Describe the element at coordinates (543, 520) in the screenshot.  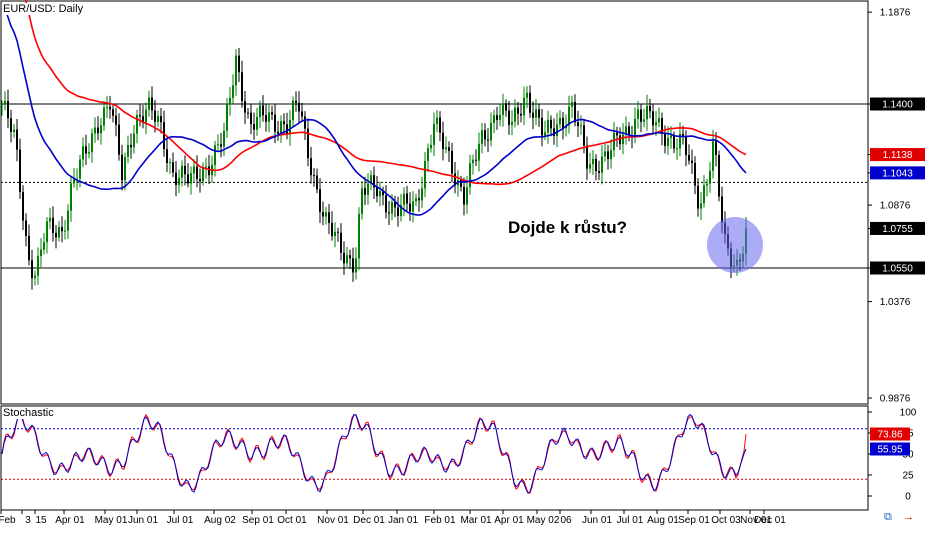
I see `x-tick-label-16: May 02` at that location.